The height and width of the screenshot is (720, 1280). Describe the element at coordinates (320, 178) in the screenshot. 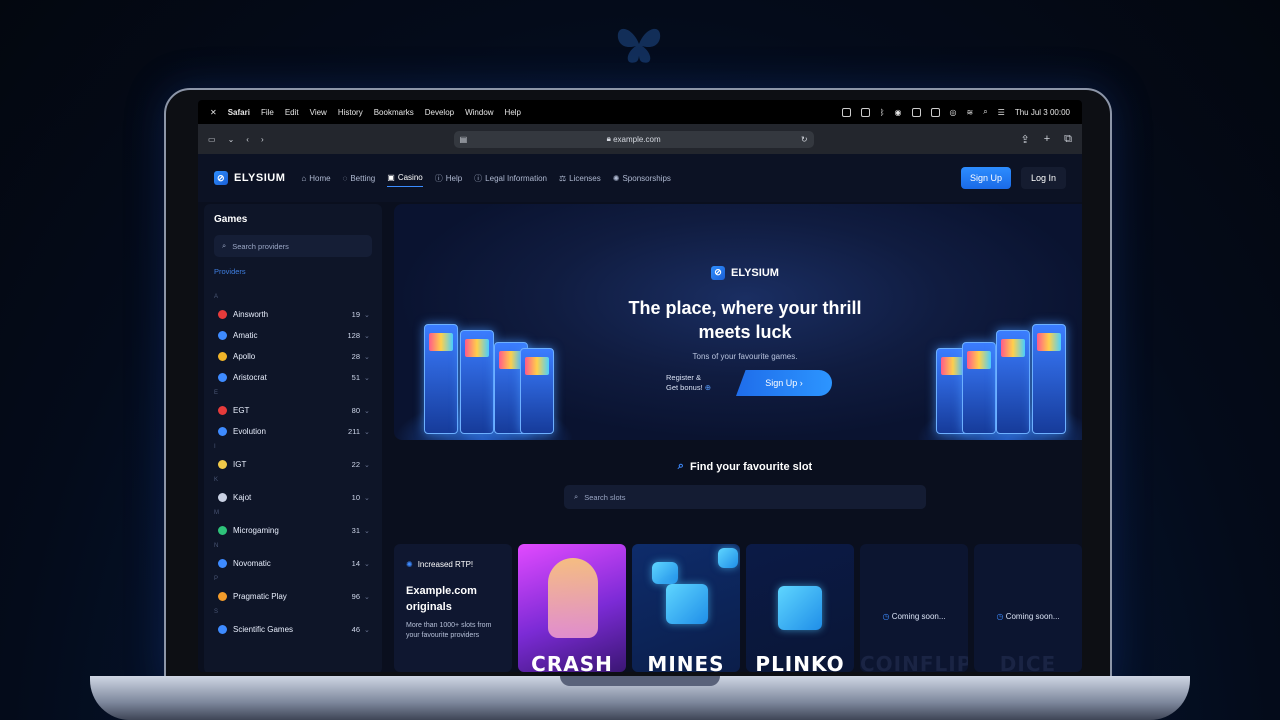

I see `nav-home-label: Home` at that location.